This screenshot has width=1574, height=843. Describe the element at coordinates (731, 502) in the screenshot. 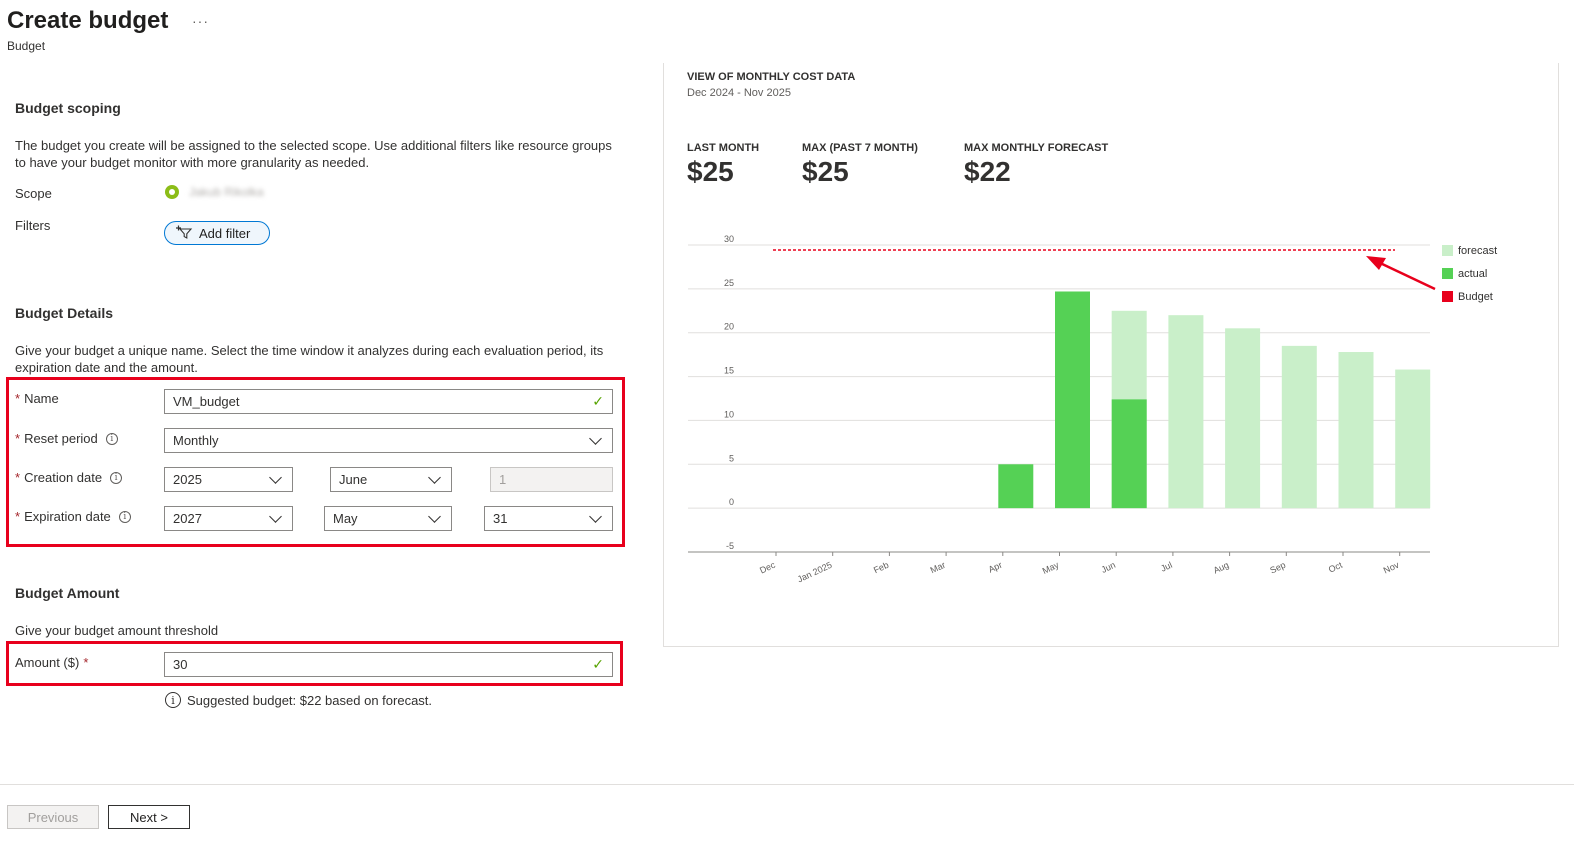

I see `y-tick-label: 0` at that location.